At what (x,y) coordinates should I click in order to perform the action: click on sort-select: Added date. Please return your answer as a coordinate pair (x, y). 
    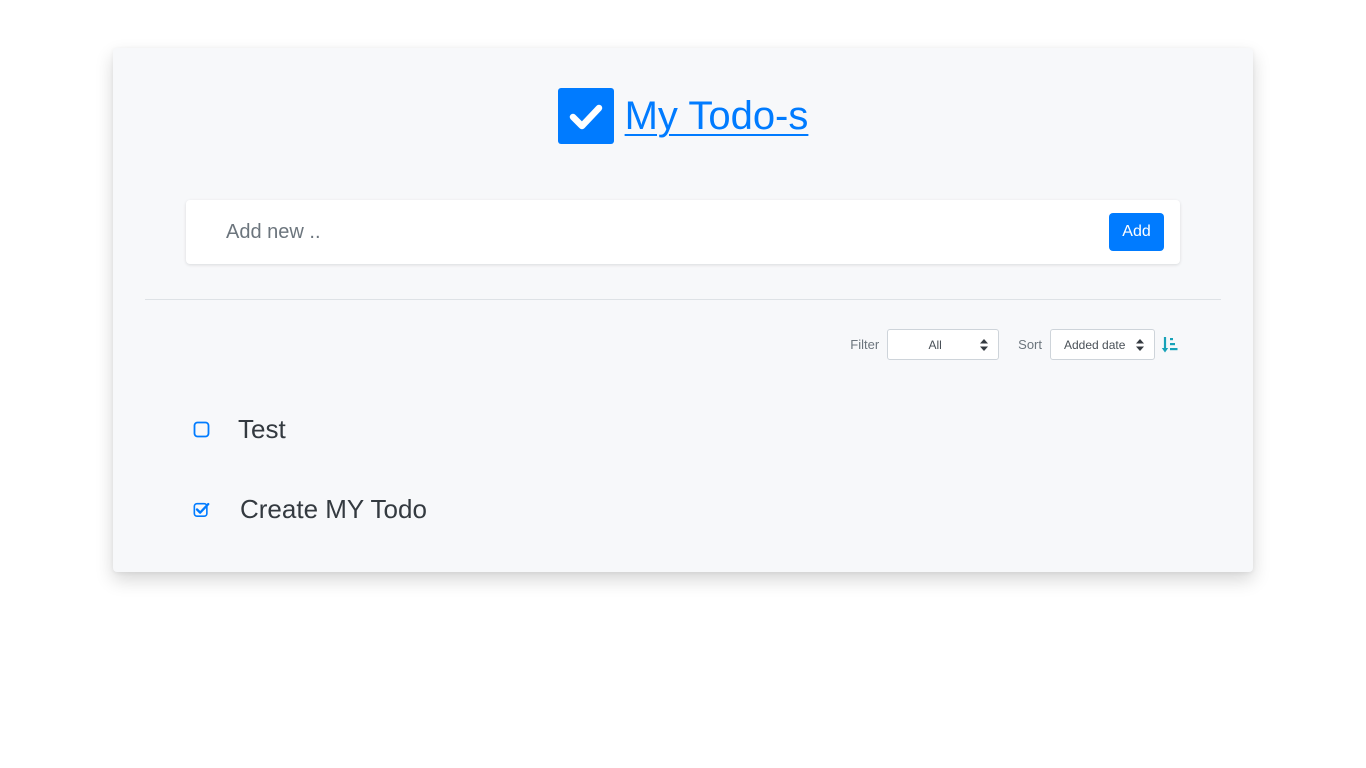
    Looking at the image, I should click on (1102, 344).